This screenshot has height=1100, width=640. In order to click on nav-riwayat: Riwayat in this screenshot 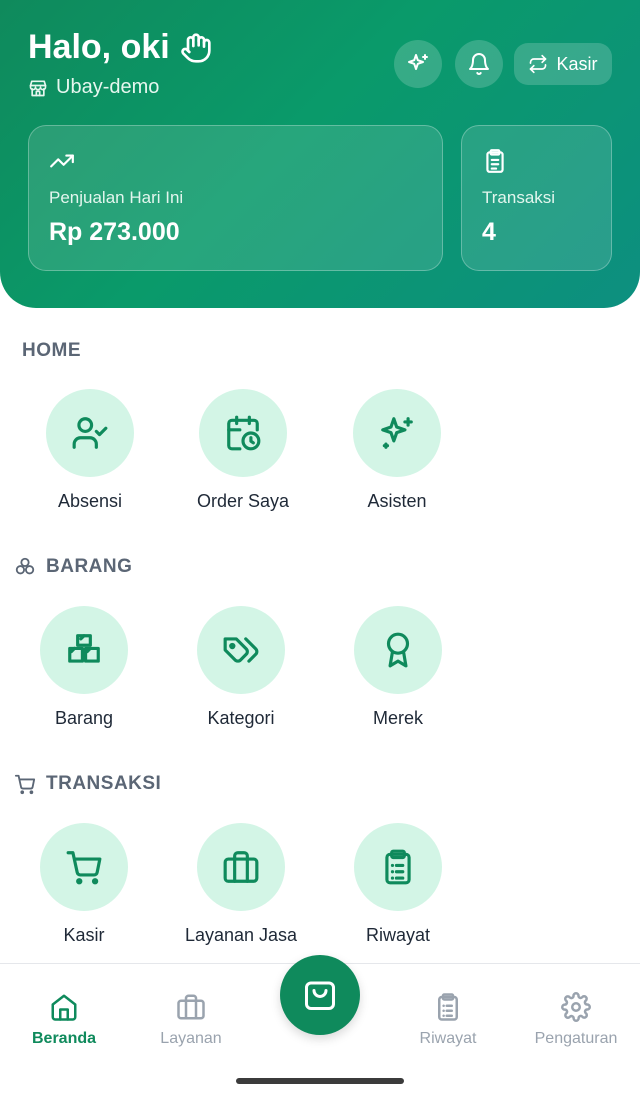, I will do `click(448, 1020)`.